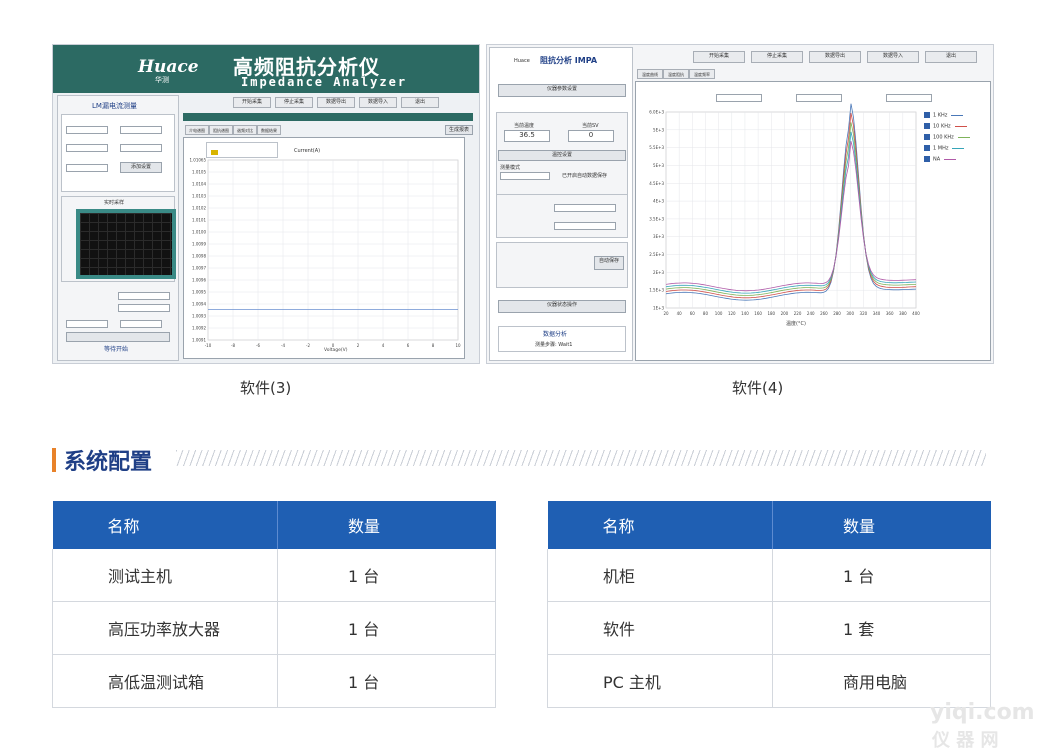 This screenshot has height=752, width=1045. Describe the element at coordinates (666, 313) in the screenshot. I see `x-tick-label: 20` at that location.